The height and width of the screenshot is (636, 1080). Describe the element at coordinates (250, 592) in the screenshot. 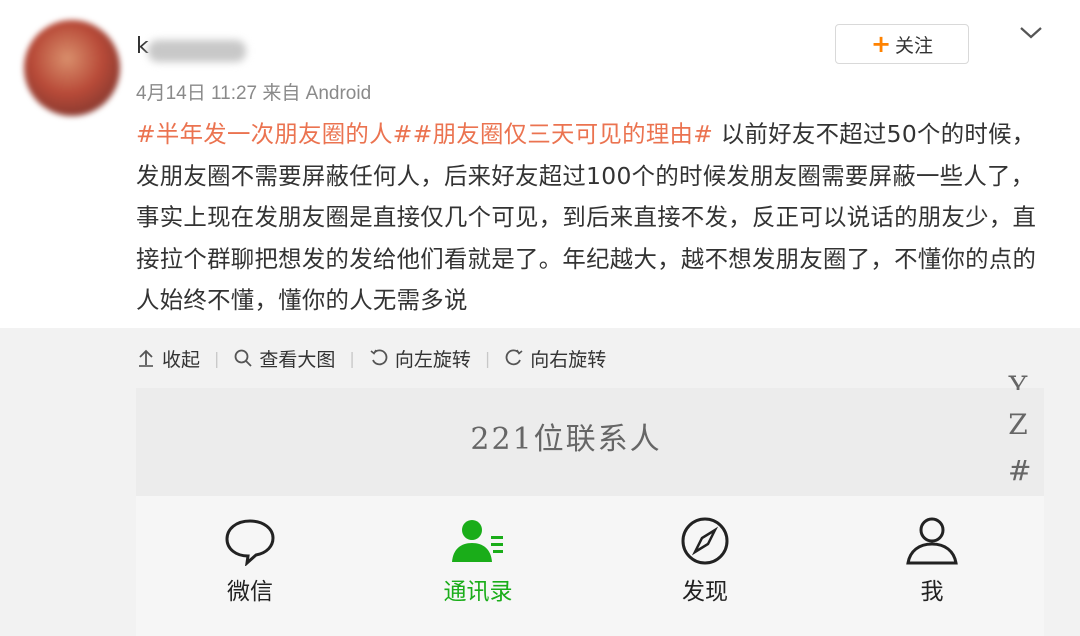

I see `tab-label: 微信` at that location.